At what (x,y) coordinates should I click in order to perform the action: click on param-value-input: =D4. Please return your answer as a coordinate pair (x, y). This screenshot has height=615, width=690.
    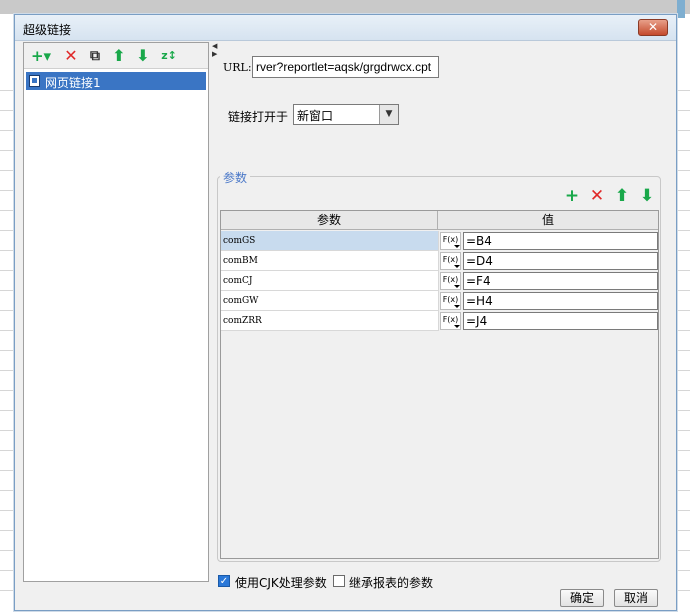
    Looking at the image, I should click on (560, 261).